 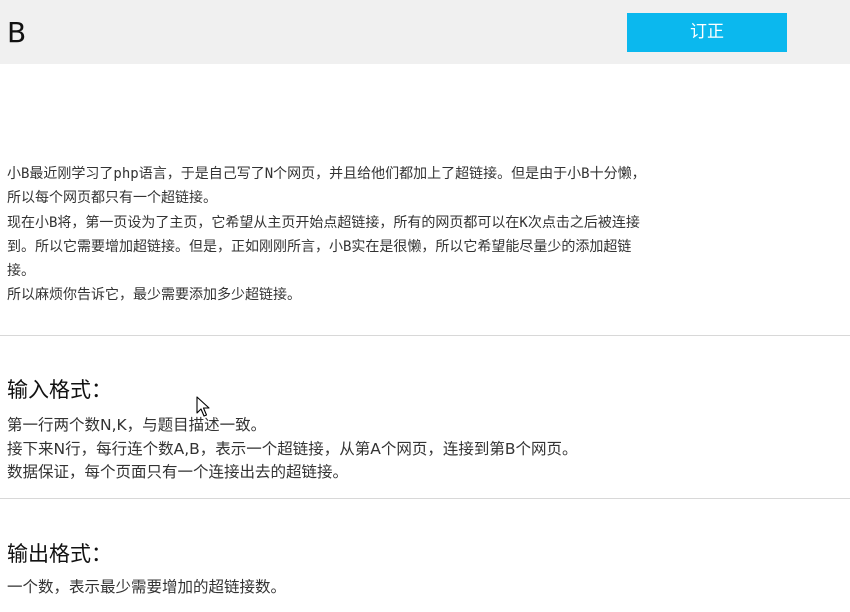 I want to click on input-format-line: 接下来N行，每行连个数A,B，表示一个超链接，从第A个网页，连接到第B个网页。, so click(x=292, y=448).